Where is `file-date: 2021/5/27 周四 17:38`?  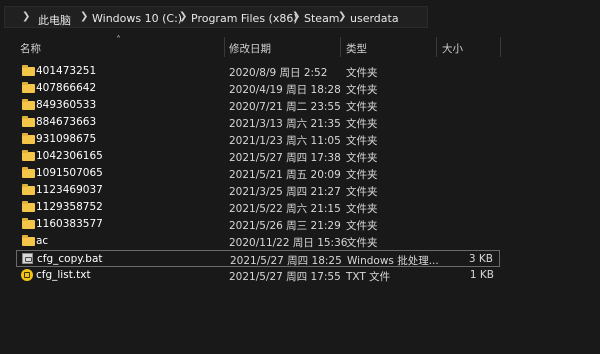
file-date: 2021/5/27 周四 17:38 is located at coordinates (285, 158).